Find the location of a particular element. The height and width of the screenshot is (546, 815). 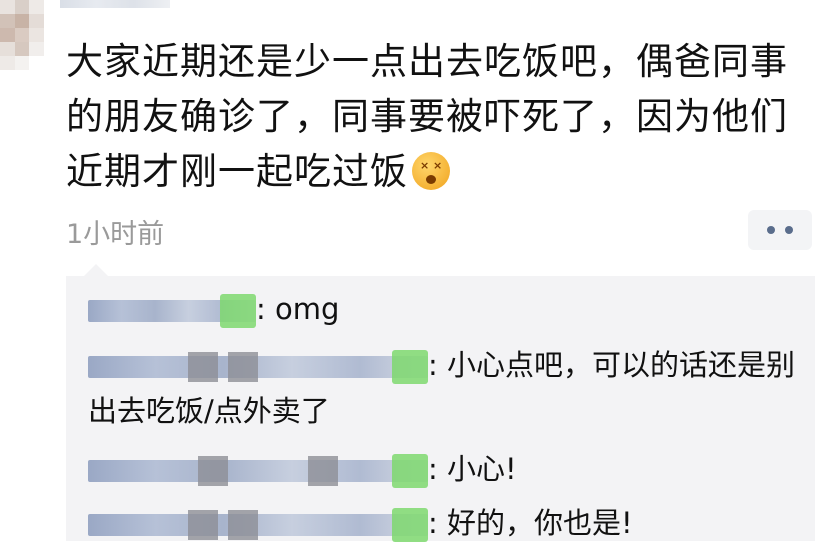

comment-item: : 小心! is located at coordinates (302, 469).